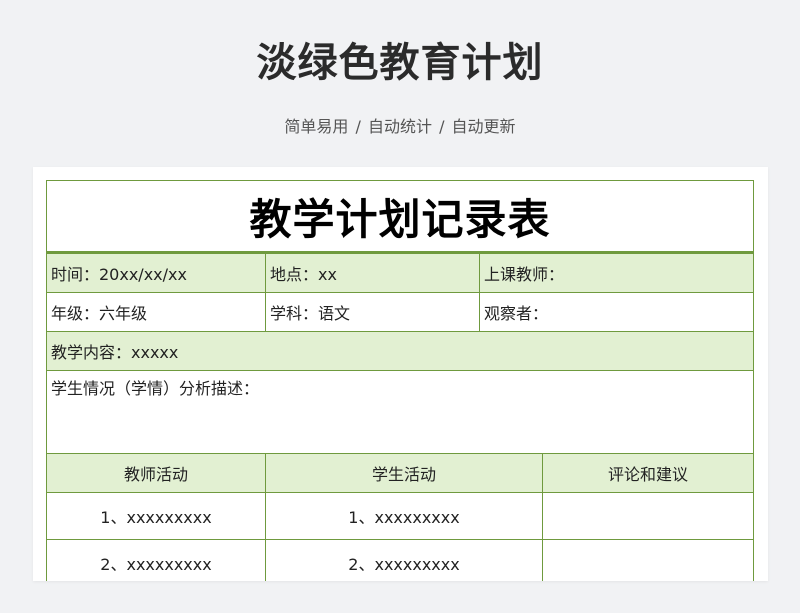 The height and width of the screenshot is (613, 800). What do you see at coordinates (400, 126) in the screenshot?
I see `page-subtitle: 简单易用 / 自动统计 / 自动更新` at bounding box center [400, 126].